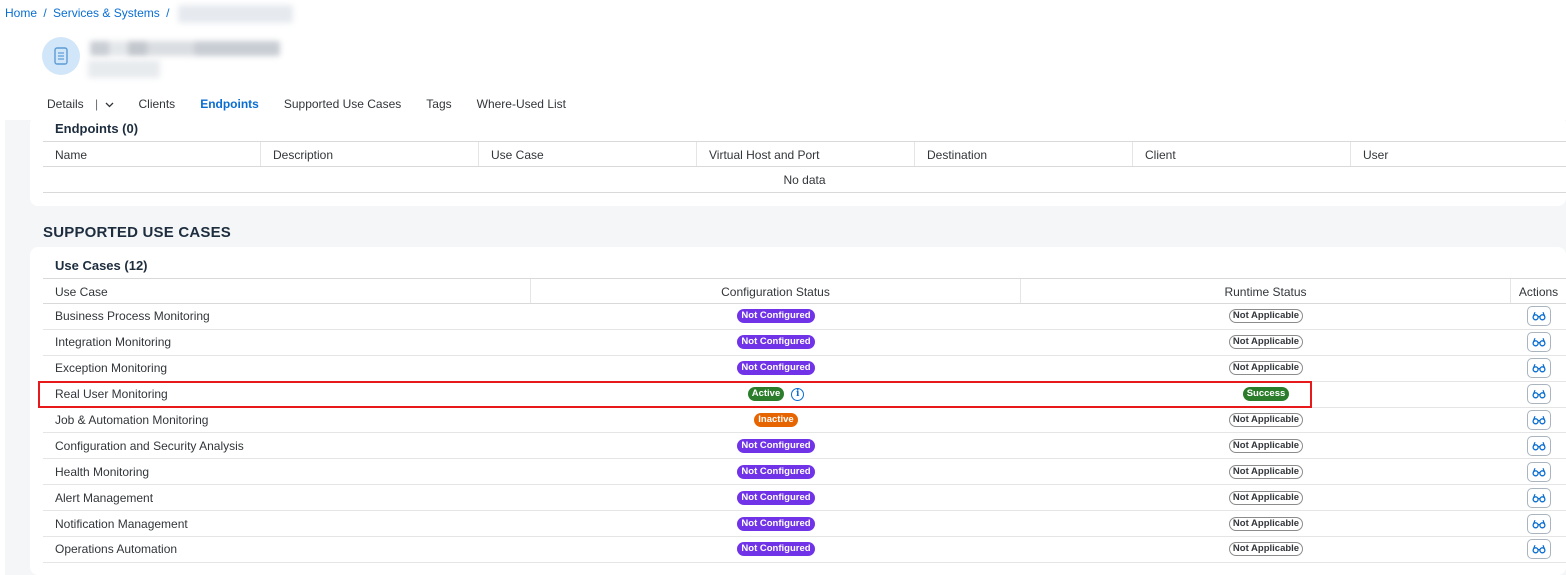  Describe the element at coordinates (1458, 154) in the screenshot. I see `column-header-user: User` at that location.